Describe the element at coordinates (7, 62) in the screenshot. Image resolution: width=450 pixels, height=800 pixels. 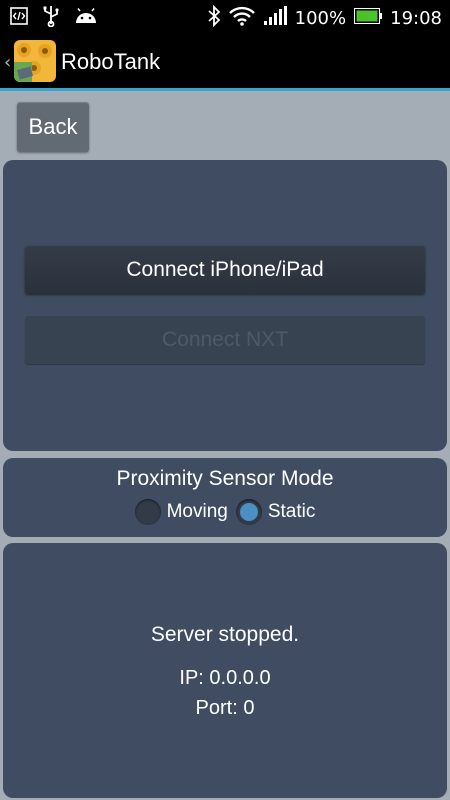
I see `up-navigation-icon: ‹` at that location.